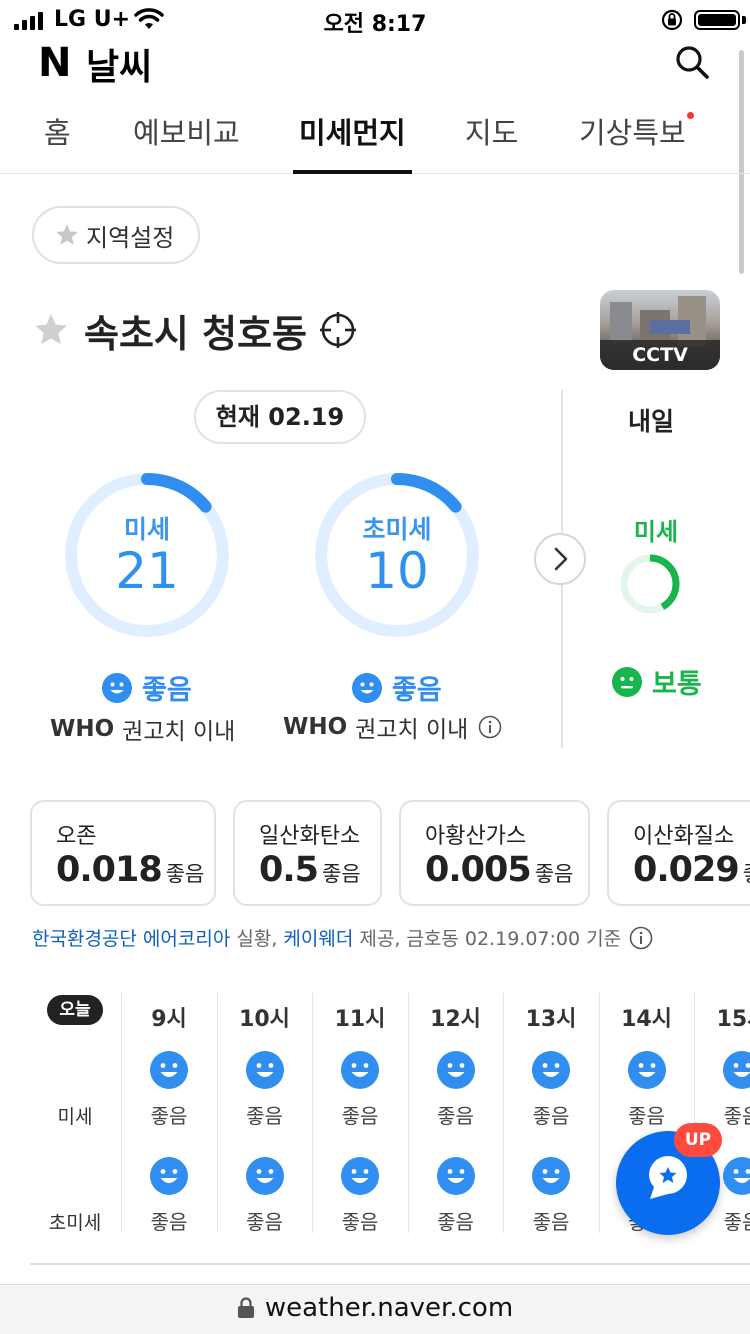 The width and height of the screenshot is (750, 1334). I want to click on hourly-column: 13시 좋음 좋음, so click(551, 1113).